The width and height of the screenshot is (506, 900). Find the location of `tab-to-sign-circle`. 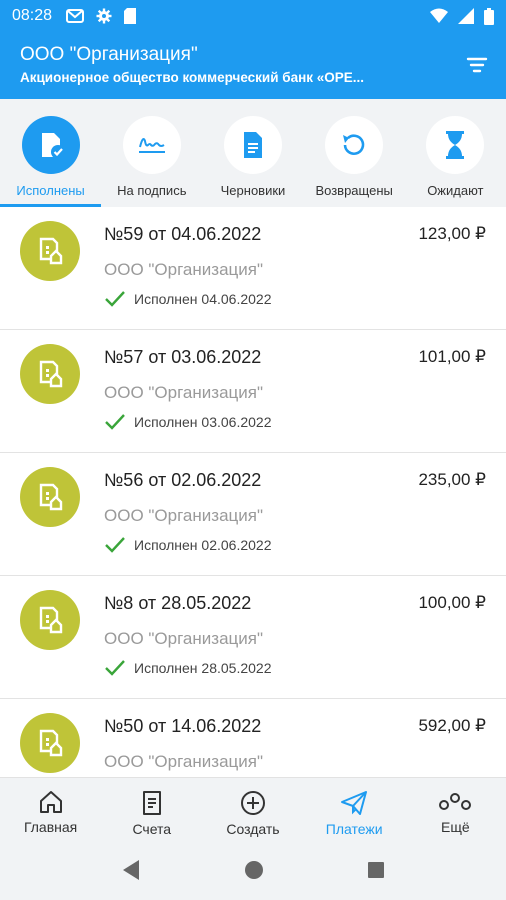

tab-to-sign-circle is located at coordinates (151, 145).